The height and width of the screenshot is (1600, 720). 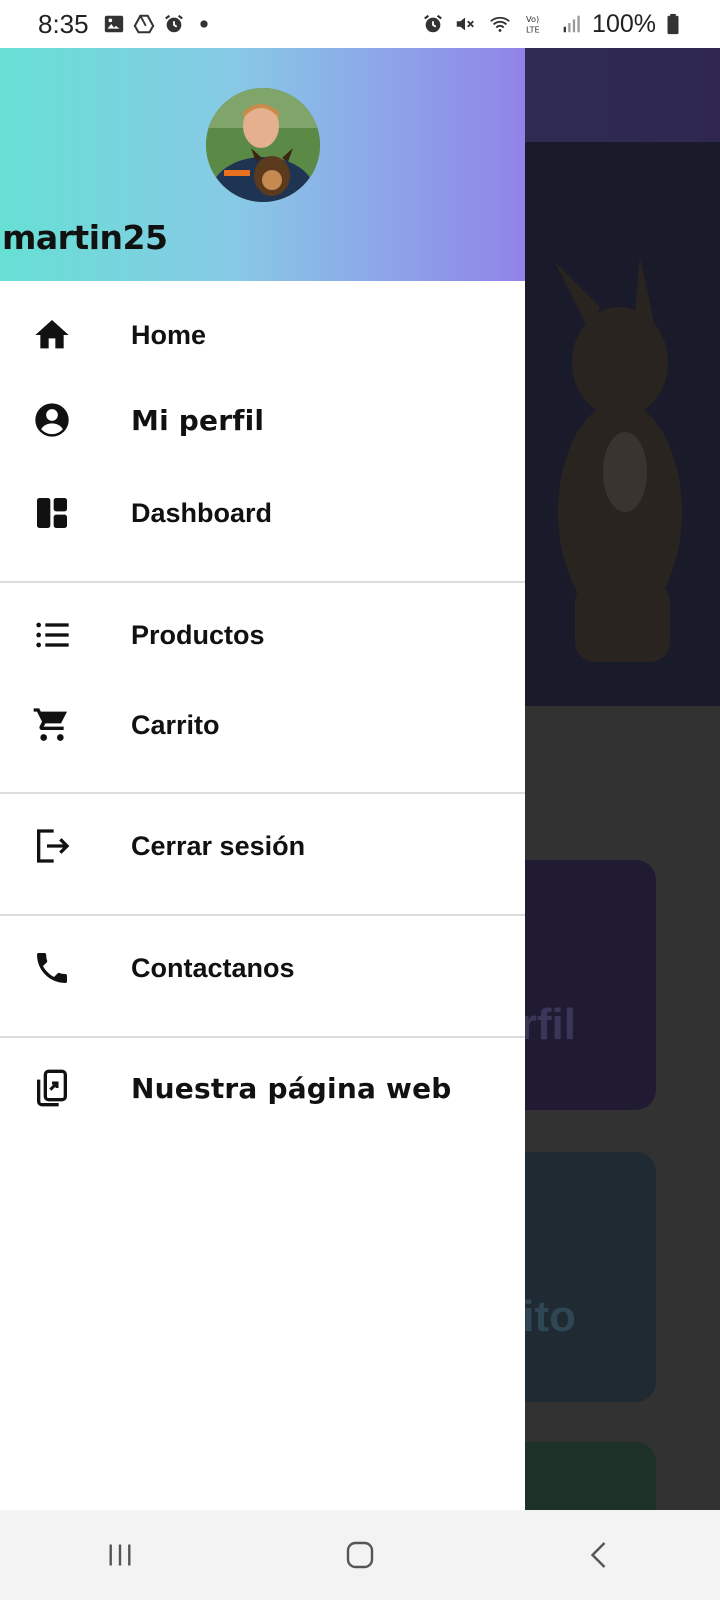 I want to click on menu-label-dashboard: Dashboard, so click(x=202, y=512).